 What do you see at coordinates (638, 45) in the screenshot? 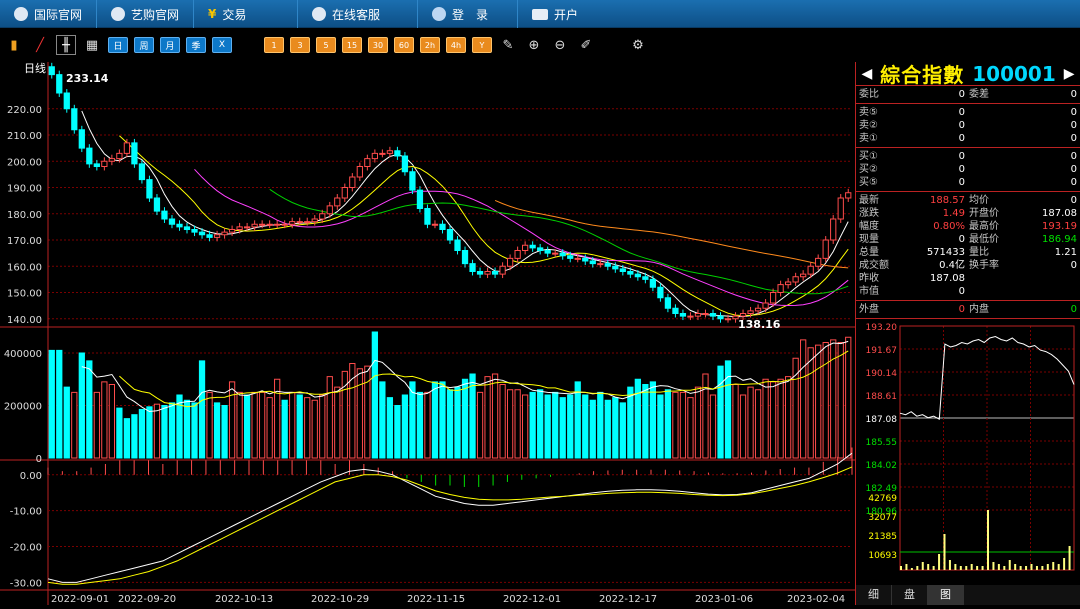
I see `gear-icon: ⚙` at bounding box center [638, 45].